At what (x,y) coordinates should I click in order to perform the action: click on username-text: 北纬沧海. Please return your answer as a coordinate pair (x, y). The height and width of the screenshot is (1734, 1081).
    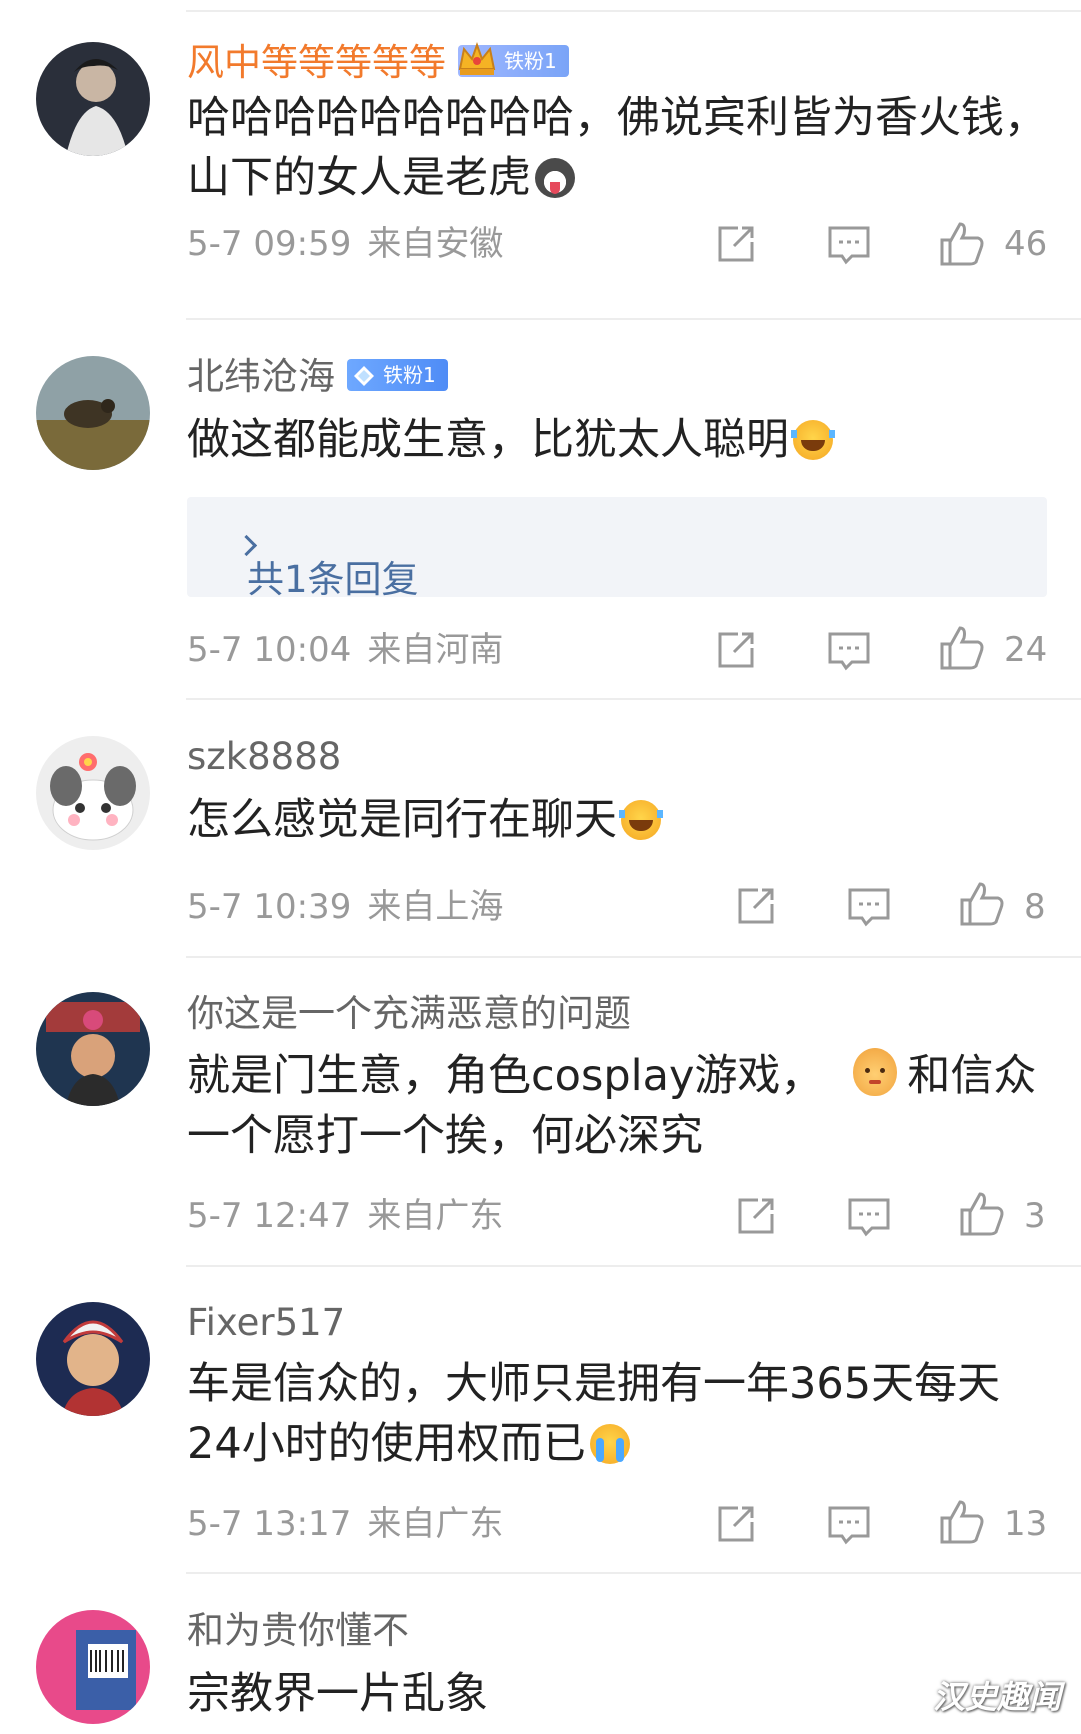
    Looking at the image, I should click on (261, 376).